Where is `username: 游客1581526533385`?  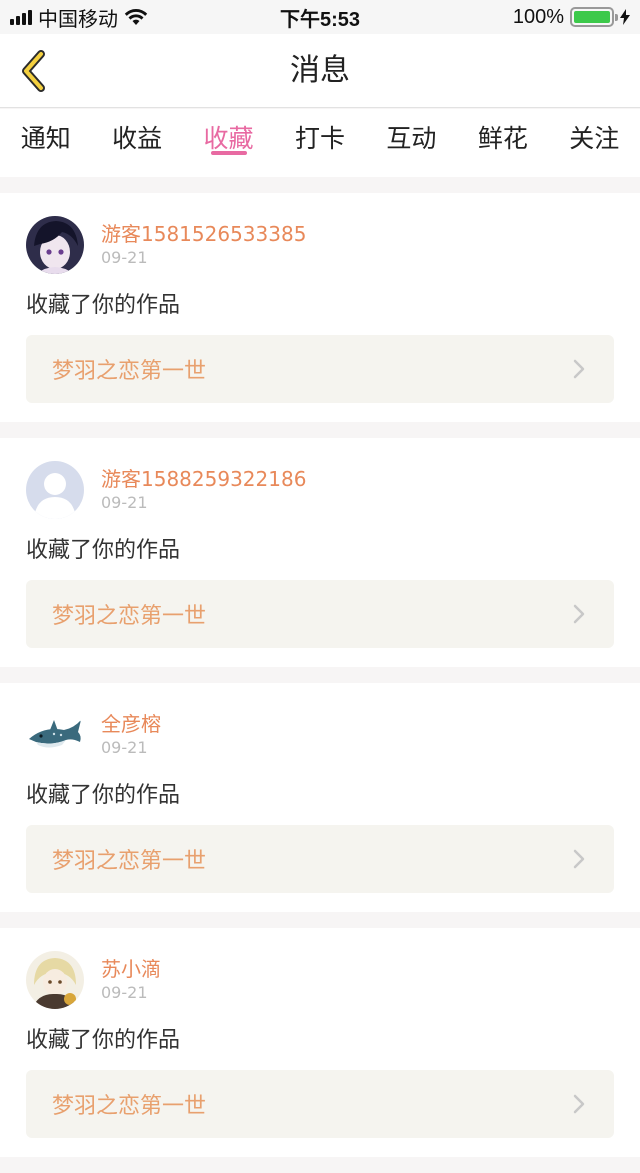 username: 游客1581526533385 is located at coordinates (203, 234).